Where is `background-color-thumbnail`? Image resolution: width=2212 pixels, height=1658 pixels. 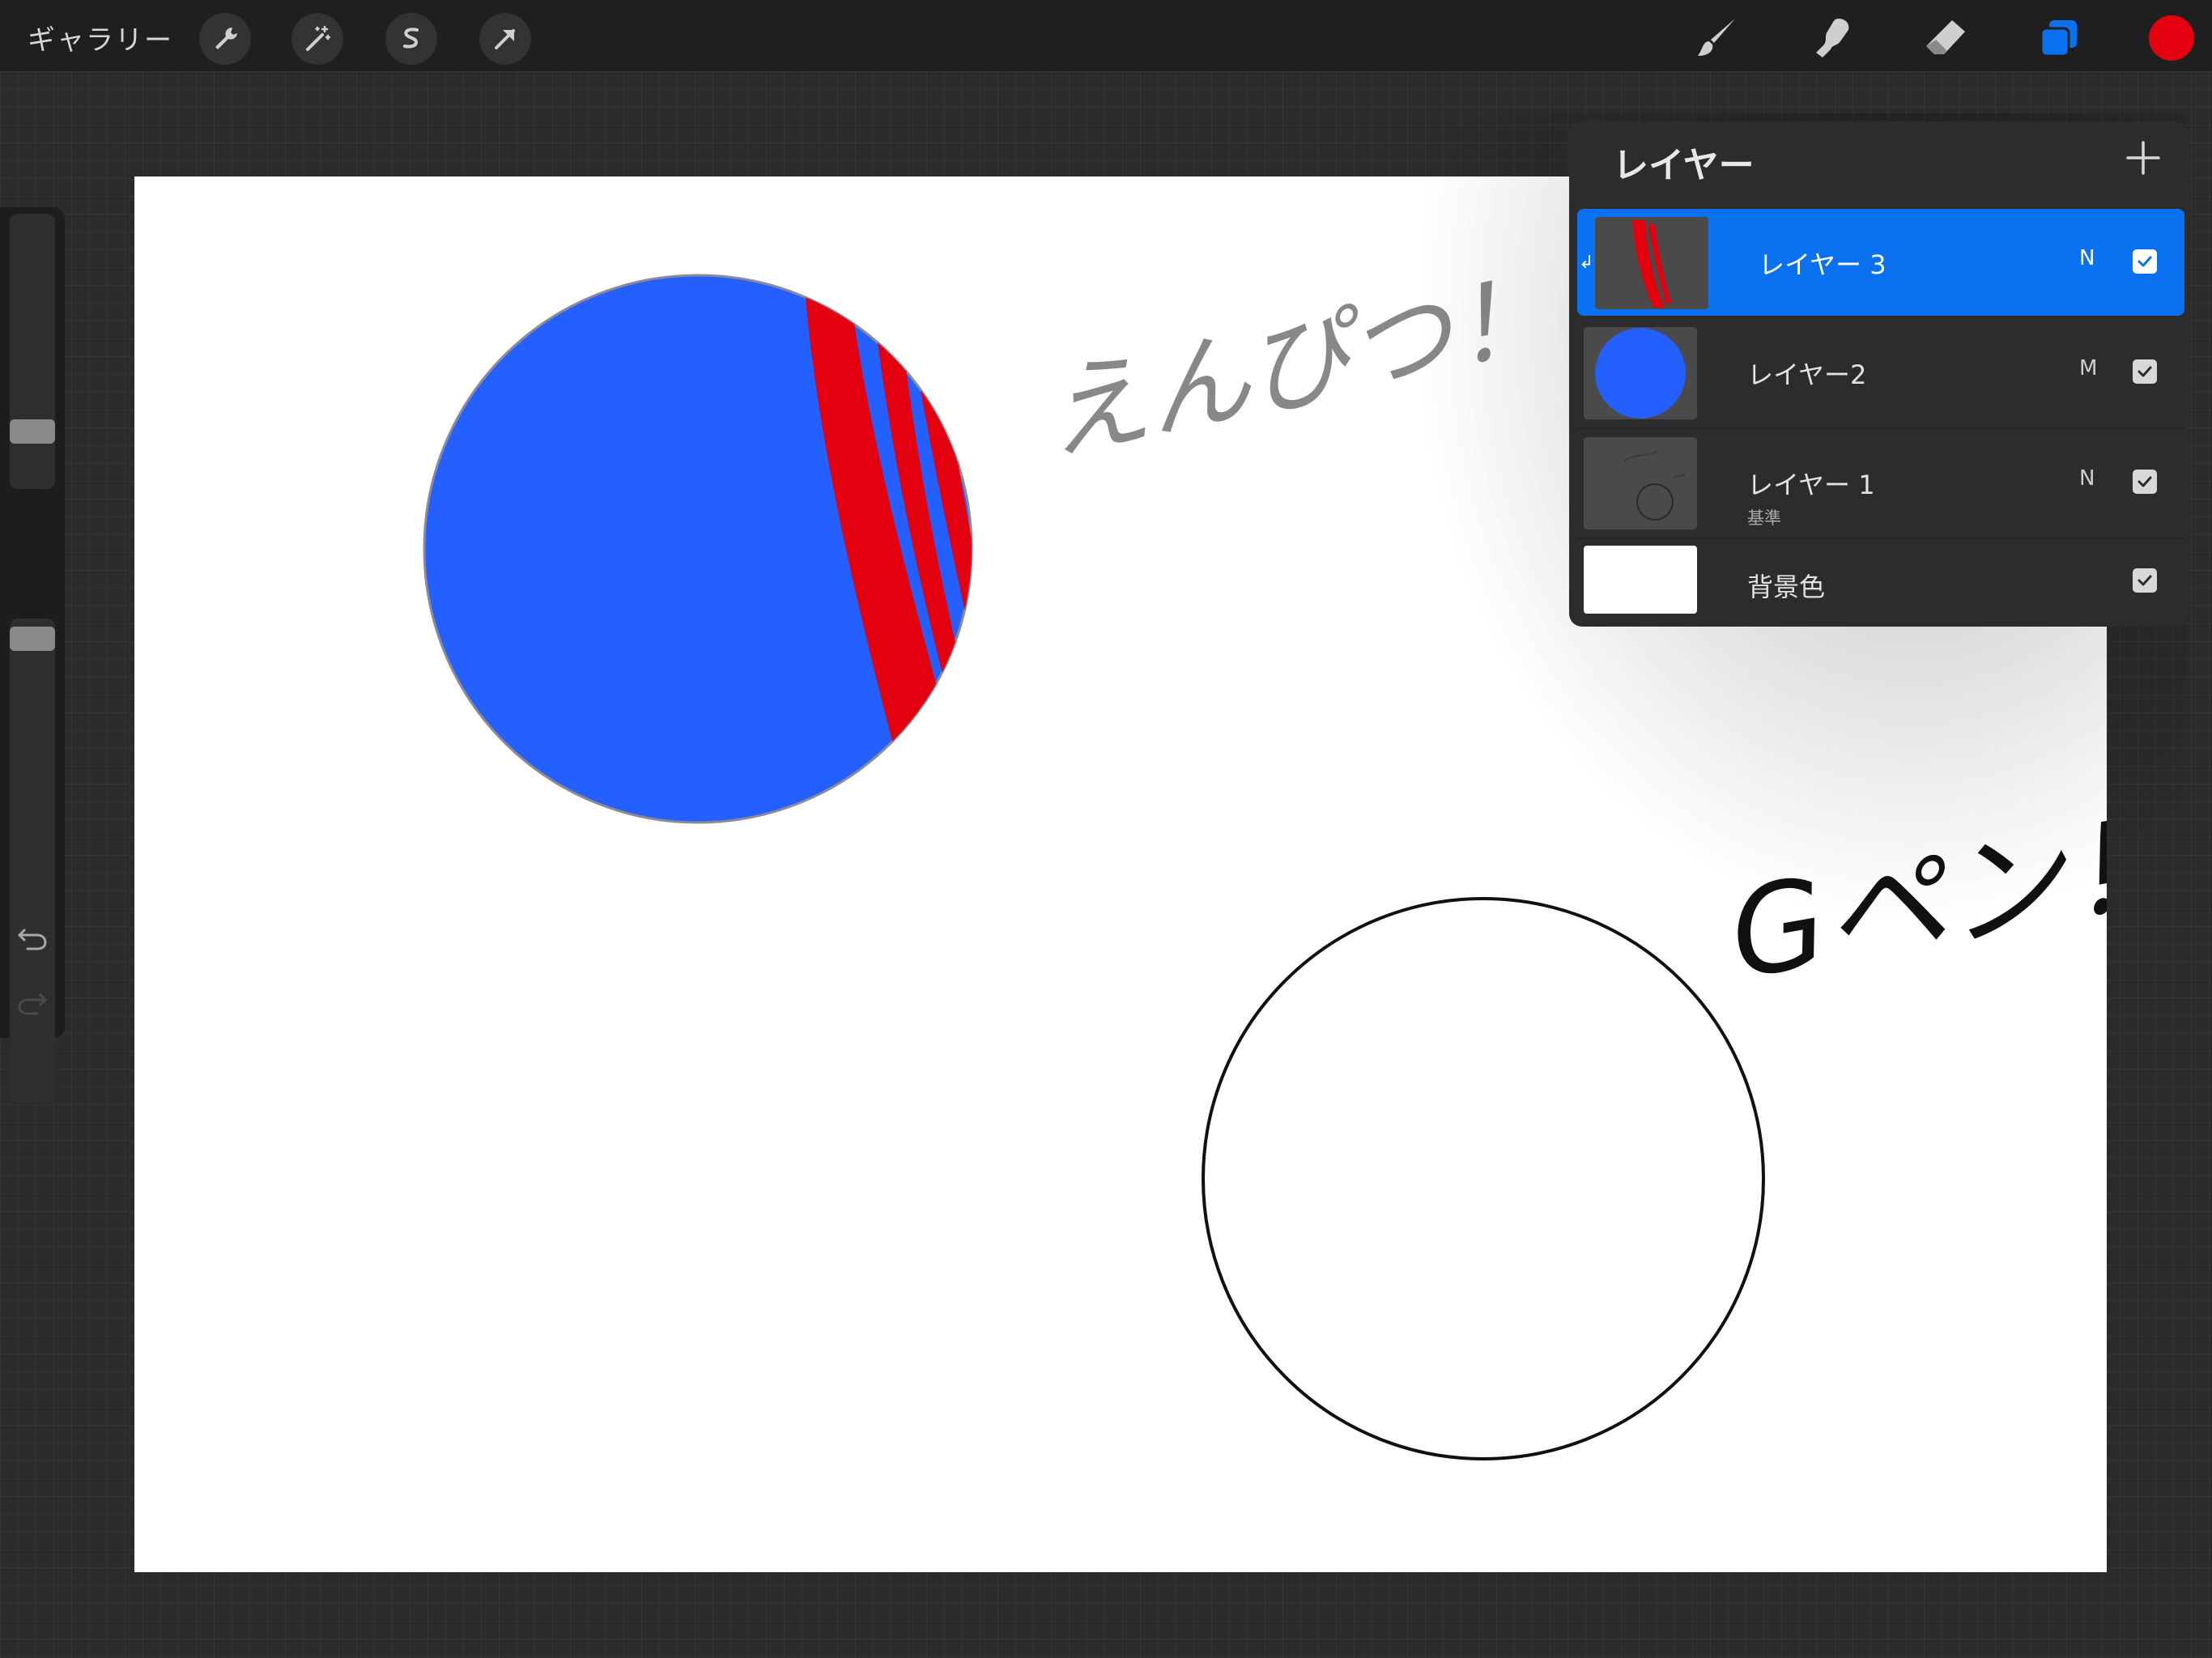 background-color-thumbnail is located at coordinates (1641, 580).